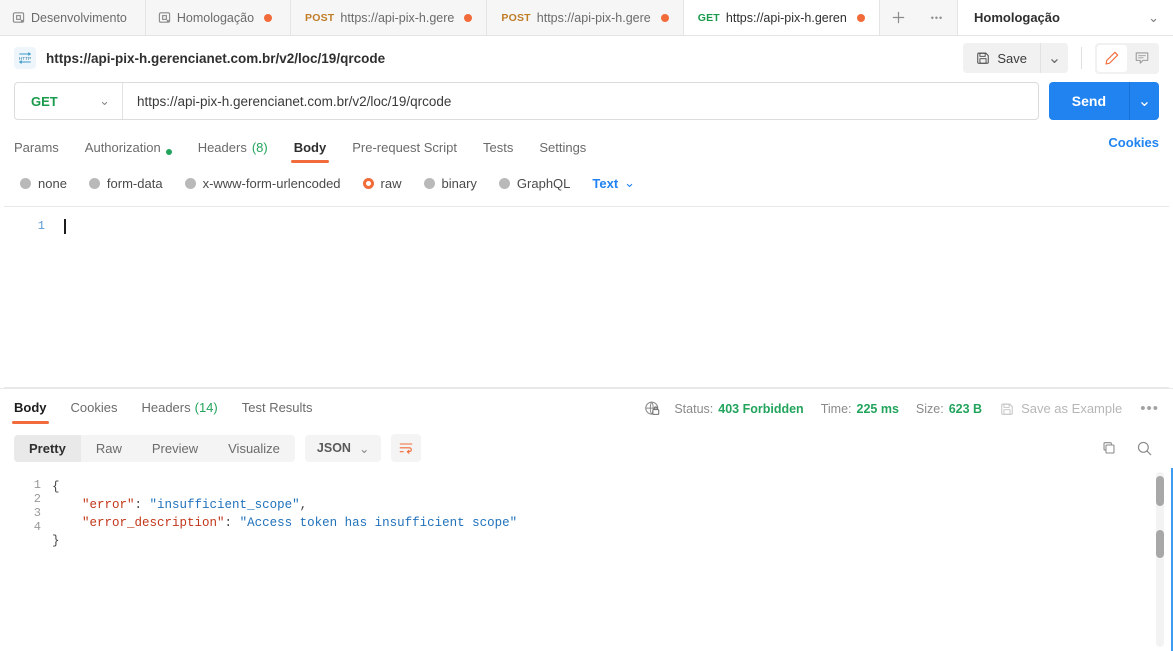 The image size is (1173, 651). I want to click on search-response-button, so click(1144, 448).